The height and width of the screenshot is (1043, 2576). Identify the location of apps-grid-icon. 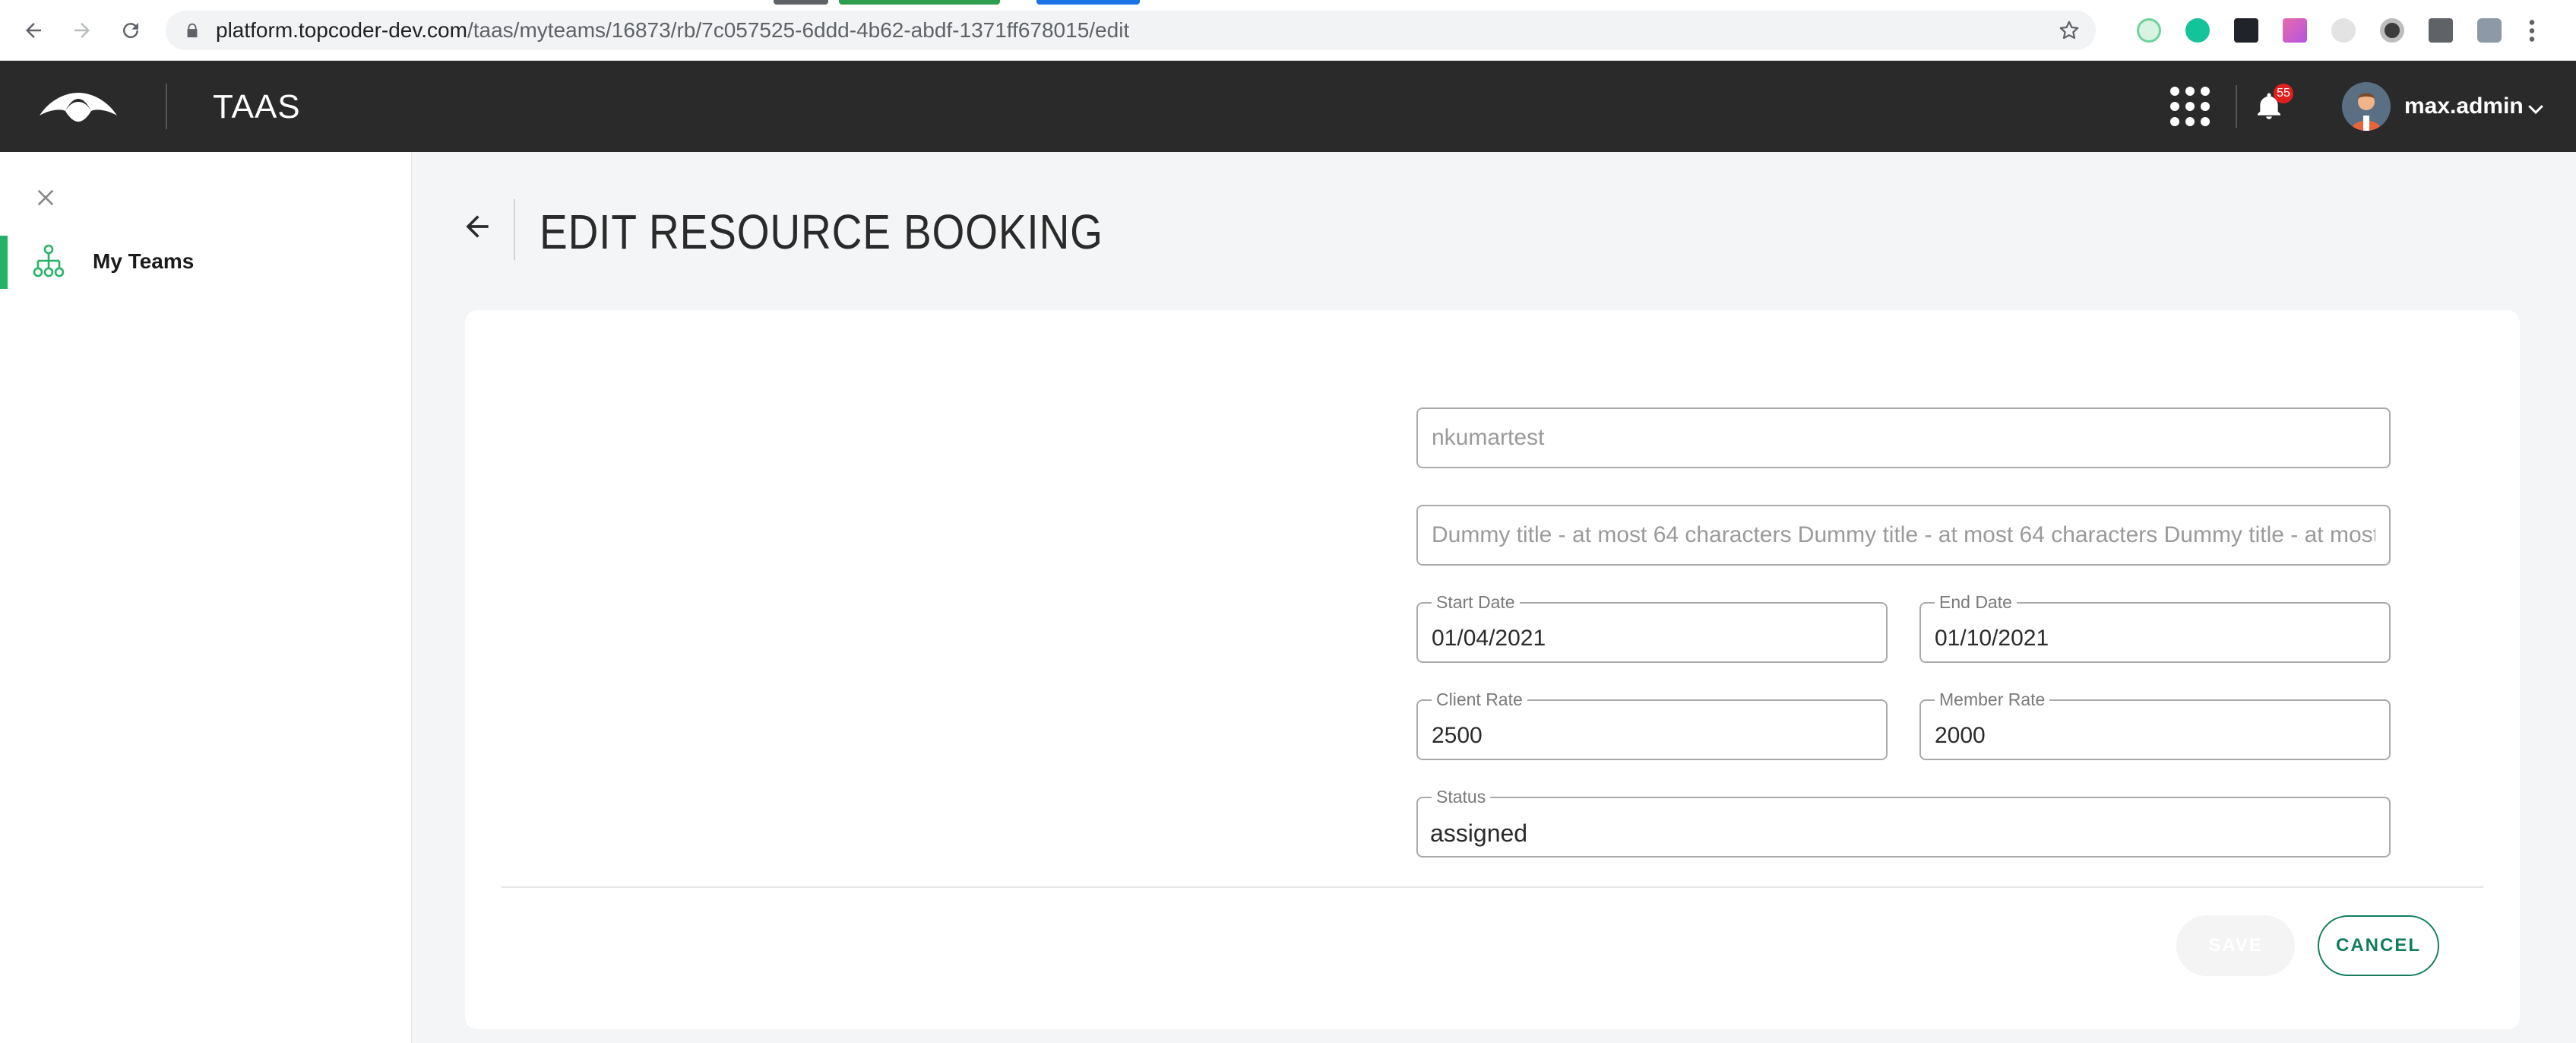
(2190, 107).